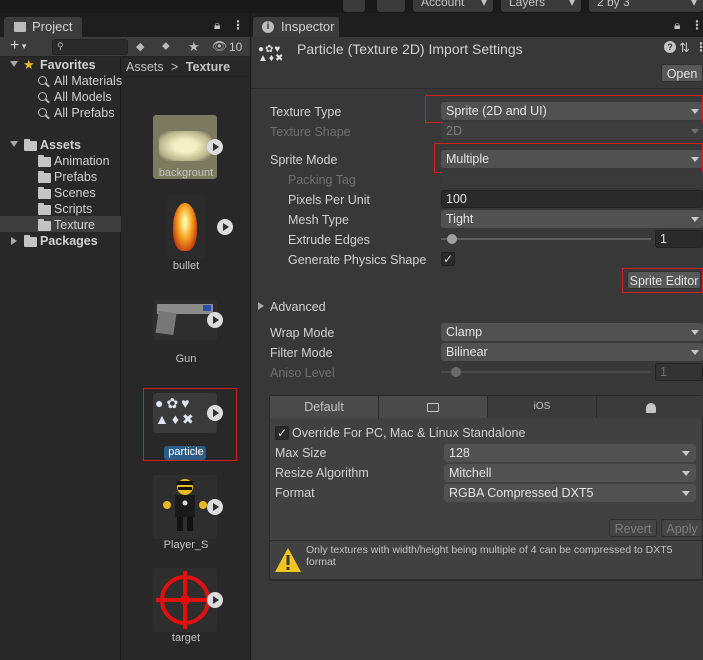  I want to click on extrude-edges-input: 1, so click(679, 239).